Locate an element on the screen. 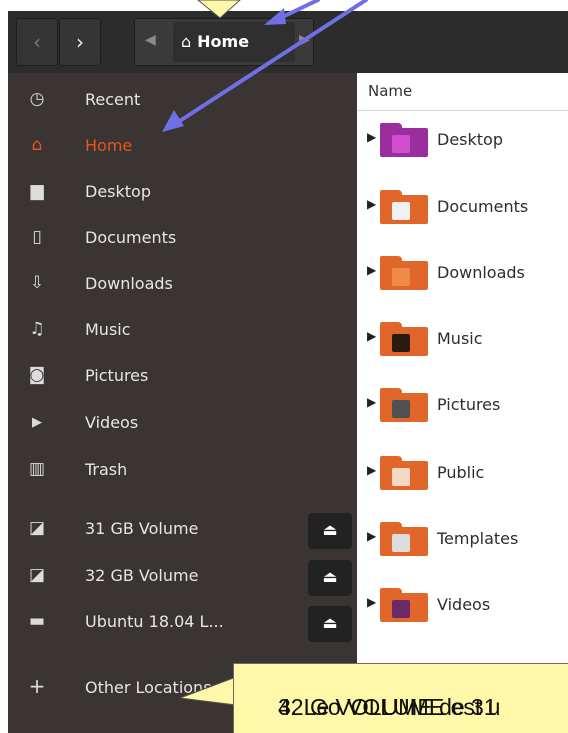 The image size is (568, 733). documents-folder-icon is located at coordinates (404, 207).